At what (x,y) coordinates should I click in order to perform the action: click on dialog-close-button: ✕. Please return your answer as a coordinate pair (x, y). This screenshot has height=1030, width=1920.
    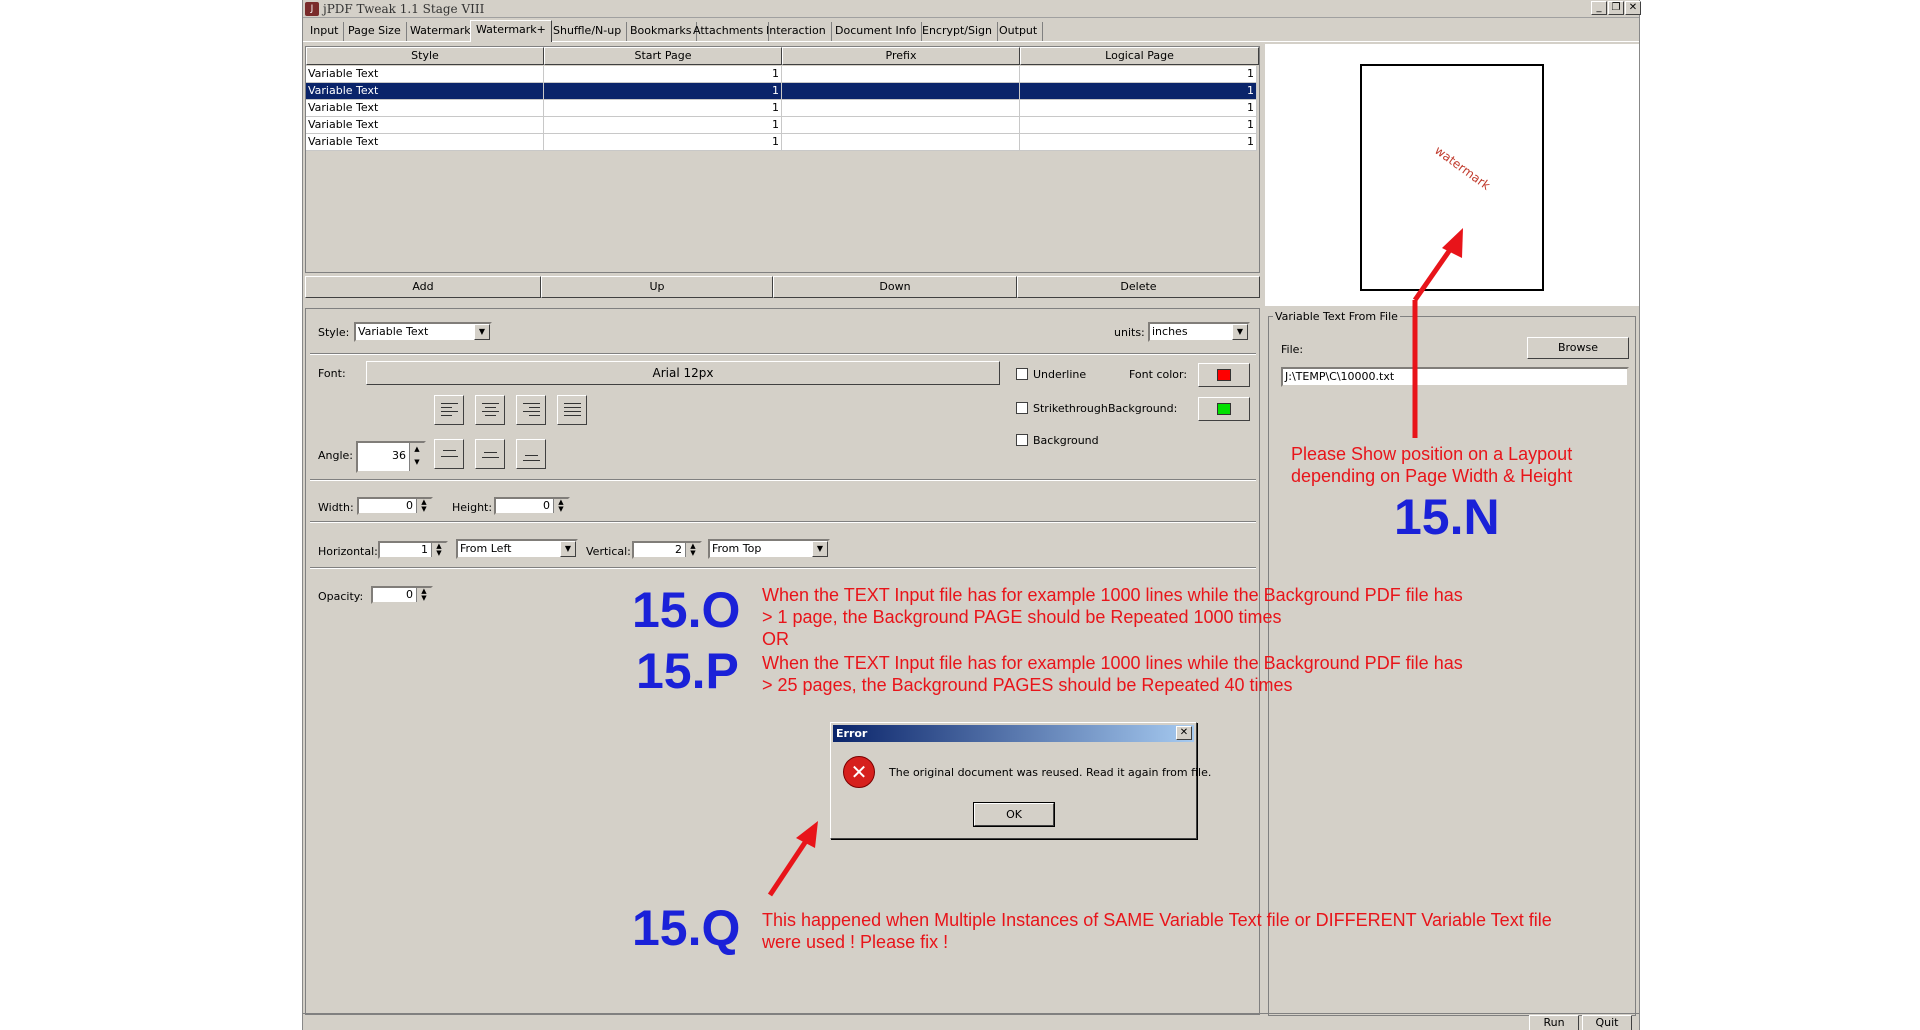
    Looking at the image, I should click on (1184, 733).